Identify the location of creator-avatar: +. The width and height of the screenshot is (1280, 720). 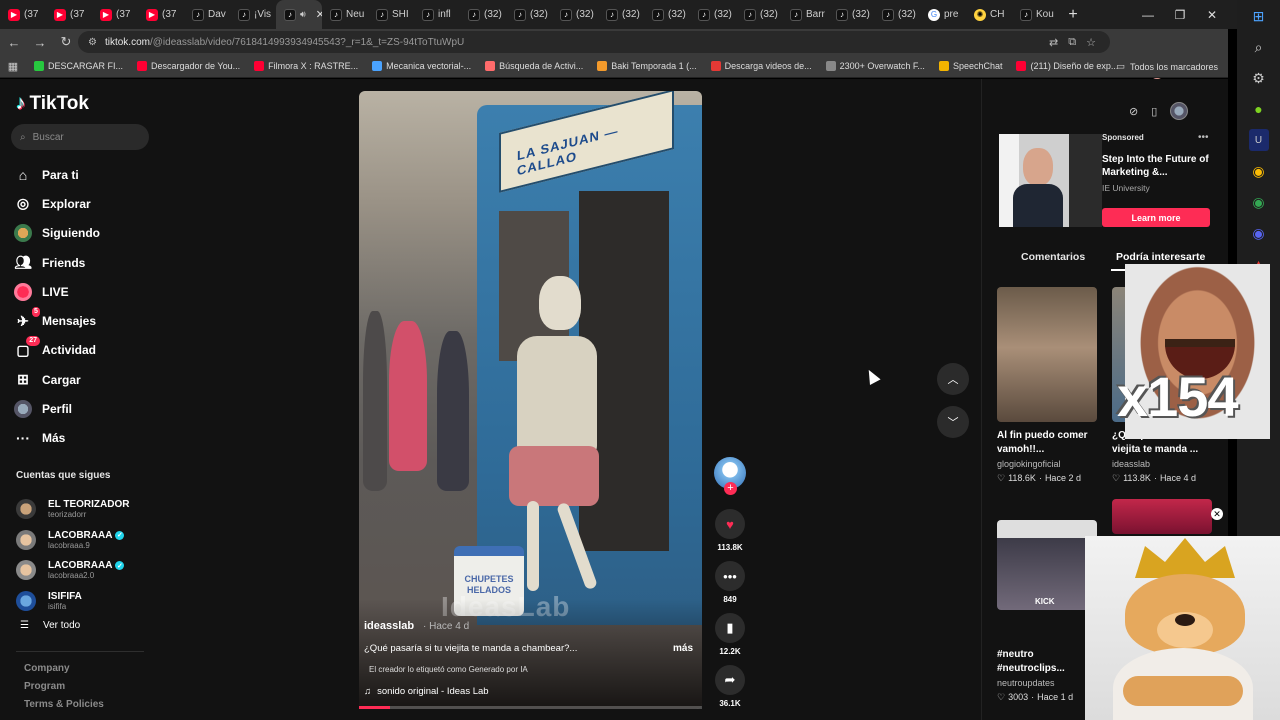
(730, 476).